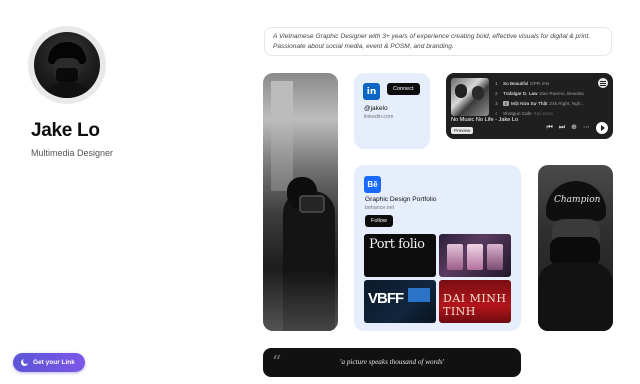 The height and width of the screenshot is (384, 640). I want to click on connect-button: Connect, so click(403, 89).